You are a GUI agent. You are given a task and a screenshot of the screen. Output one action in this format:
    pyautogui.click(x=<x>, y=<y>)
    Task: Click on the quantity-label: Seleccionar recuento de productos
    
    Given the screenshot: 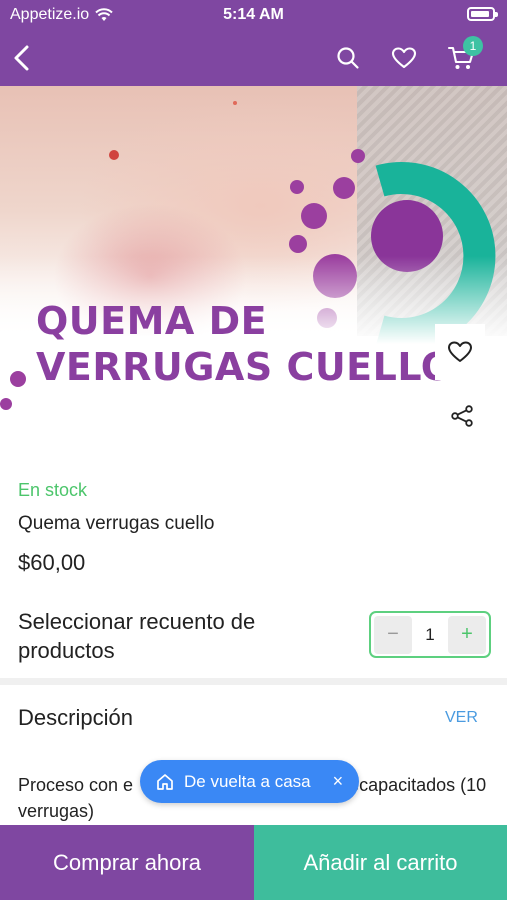 What is the action you would take?
    pyautogui.click(x=137, y=636)
    